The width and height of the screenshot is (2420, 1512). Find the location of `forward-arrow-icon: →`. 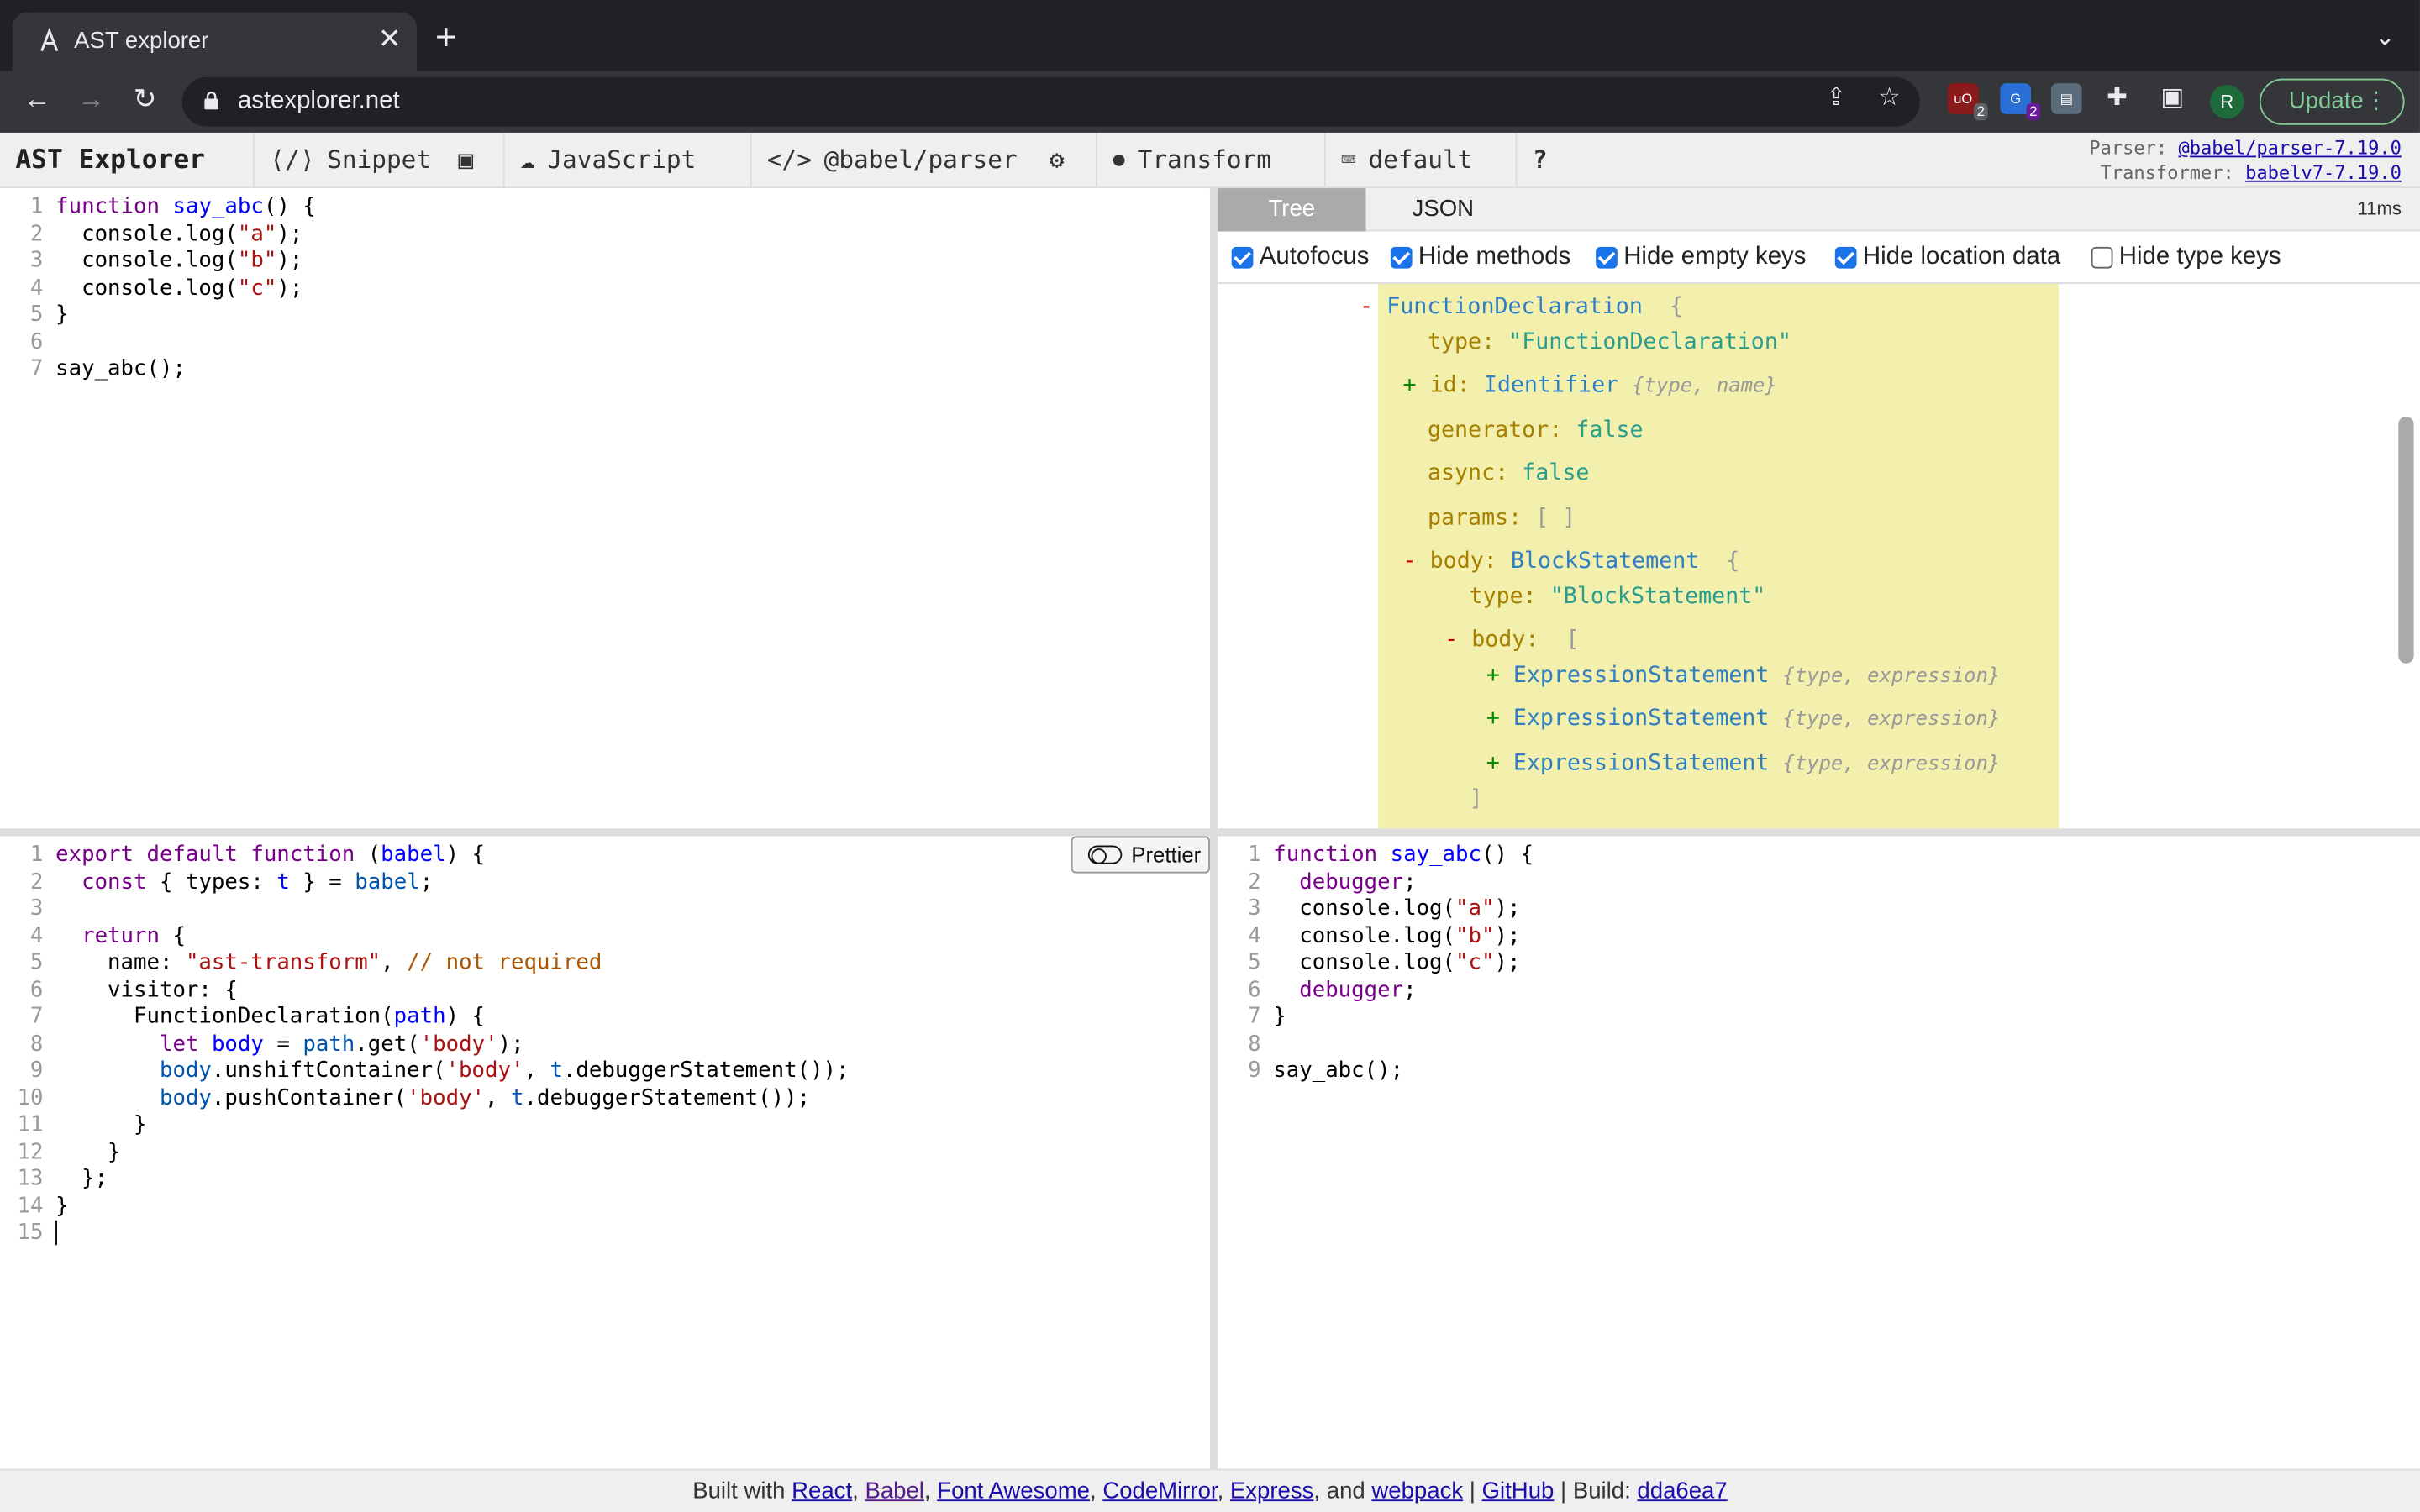

forward-arrow-icon: → is located at coordinates (90, 99).